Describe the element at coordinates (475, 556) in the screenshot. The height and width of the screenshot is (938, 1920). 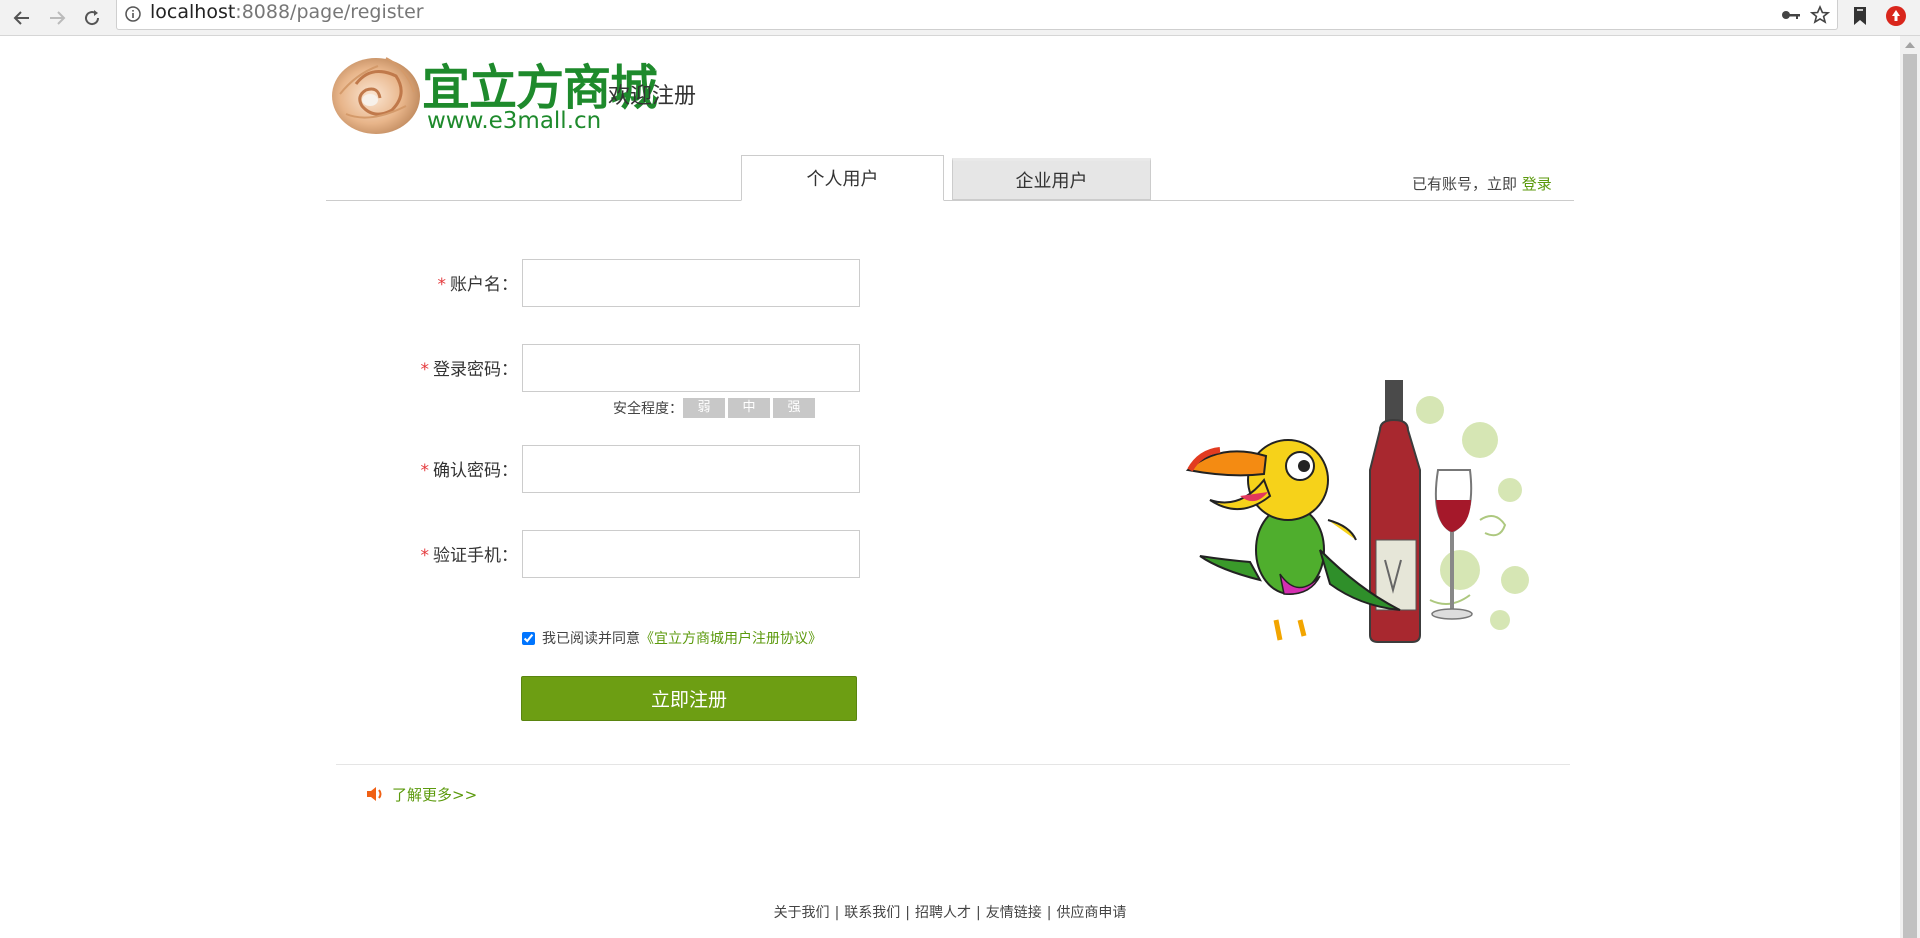
I see `phone-label-text: 验证手机：` at that location.